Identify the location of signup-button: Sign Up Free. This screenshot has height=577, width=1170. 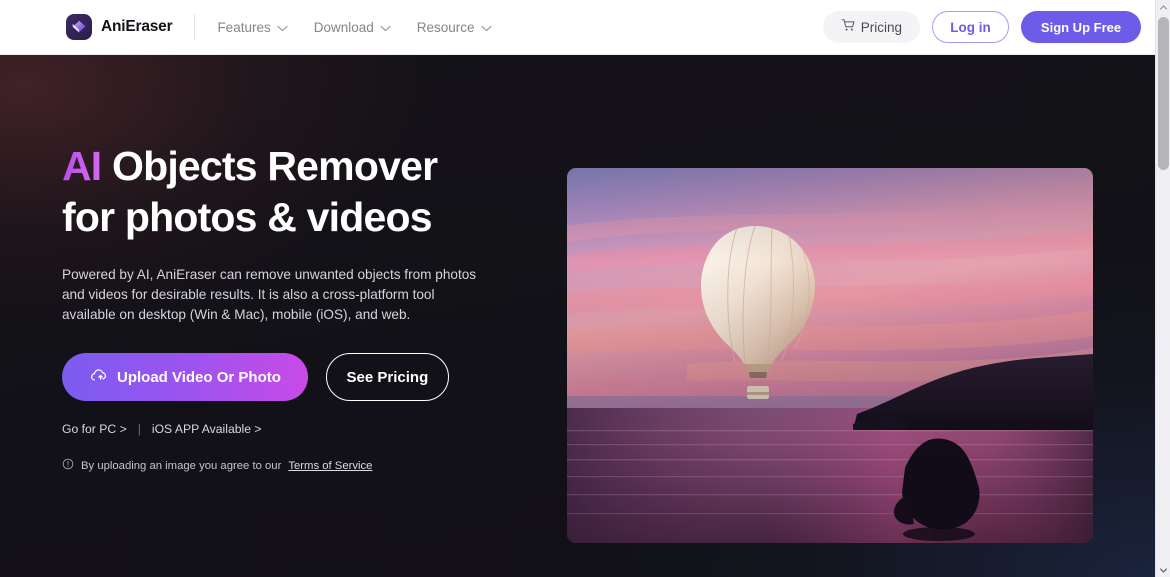
(1081, 27).